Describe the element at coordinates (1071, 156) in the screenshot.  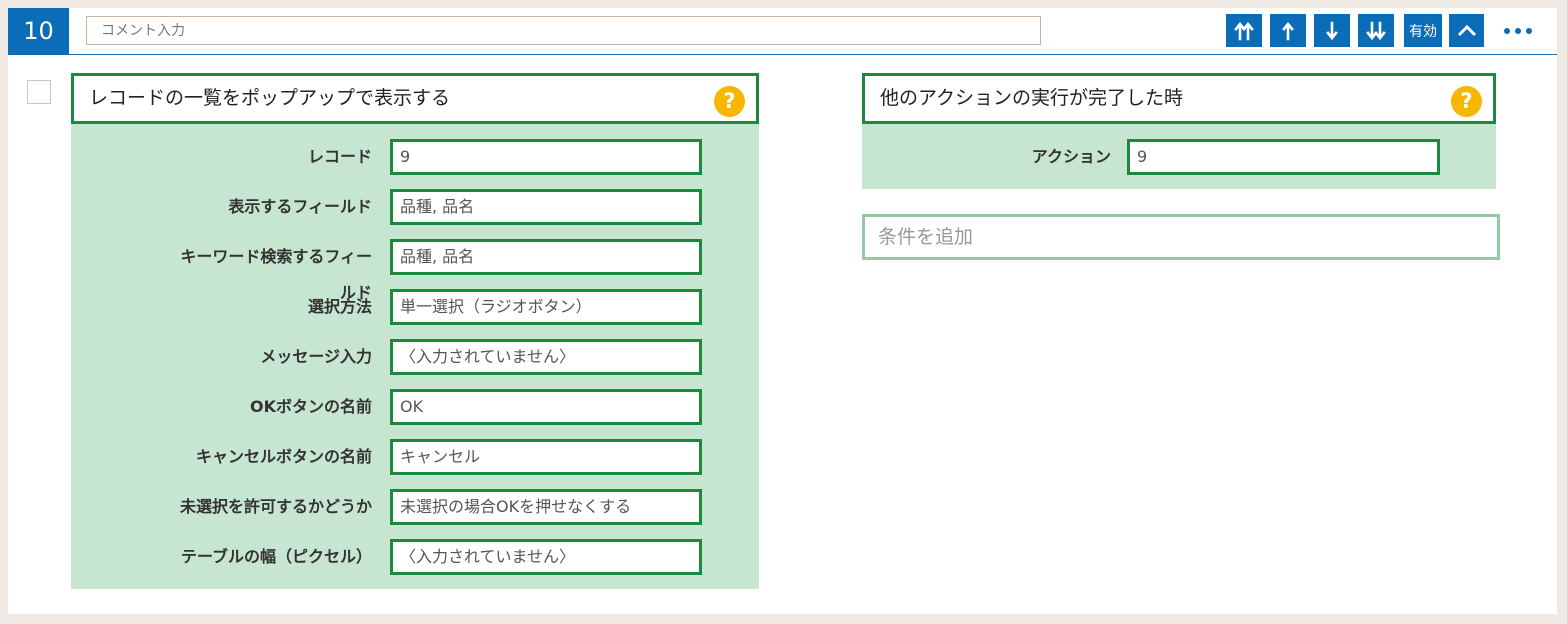
I see `field-label: アクション` at that location.